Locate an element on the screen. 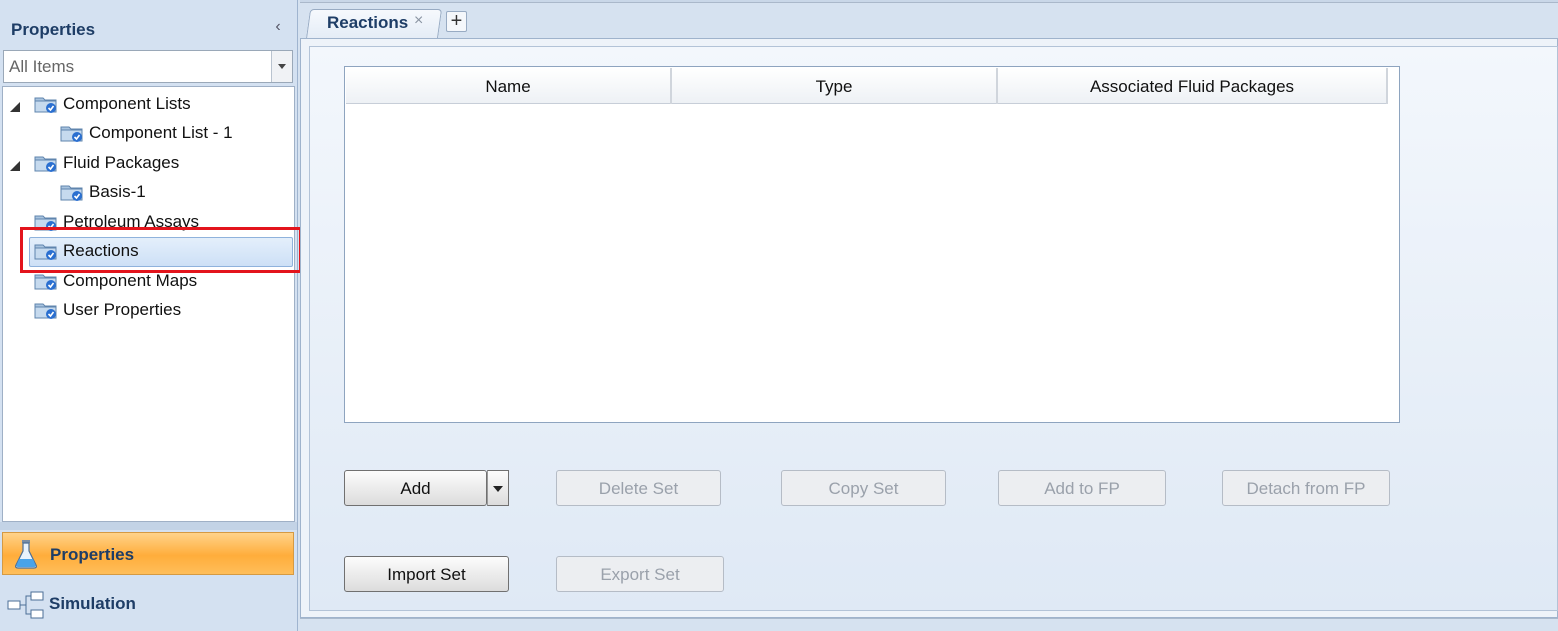 Image resolution: width=1558 pixels, height=631 pixels. table-header: Name Type Associated Fluid Packages is located at coordinates (867, 86).